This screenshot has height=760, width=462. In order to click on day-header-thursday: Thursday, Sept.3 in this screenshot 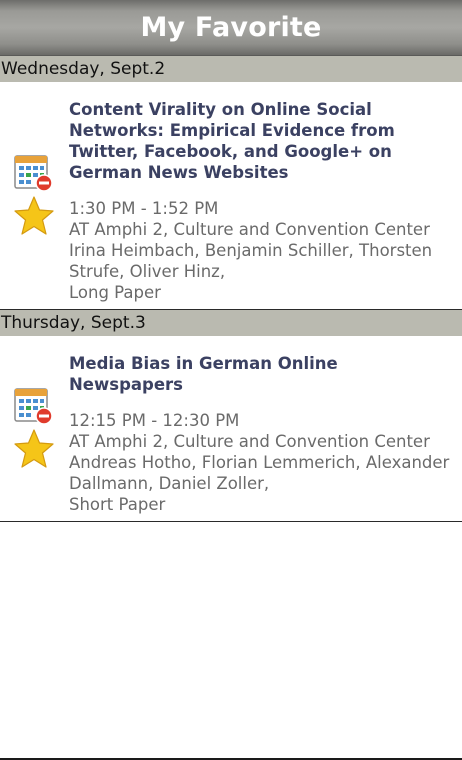, I will do `click(231, 323)`.